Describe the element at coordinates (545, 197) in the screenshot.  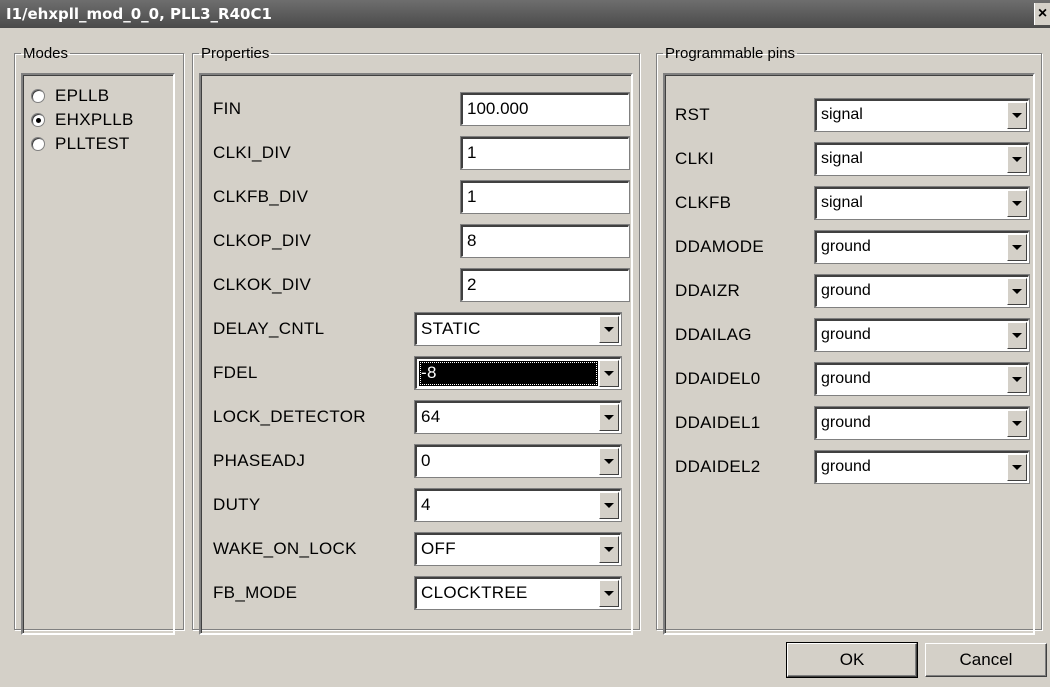
I see `clkfb-div-input: 1` at that location.